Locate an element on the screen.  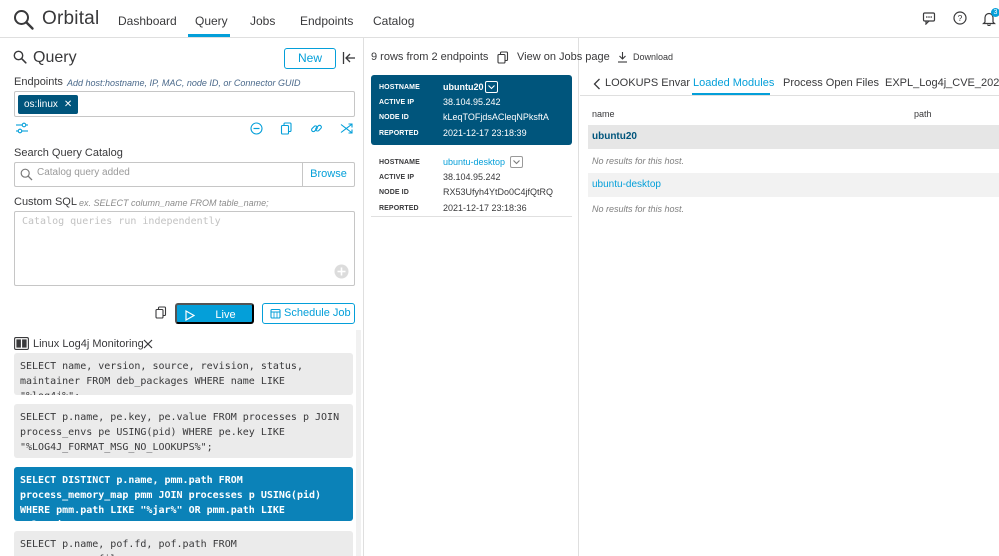
query-search-icon is located at coordinates (20, 57).